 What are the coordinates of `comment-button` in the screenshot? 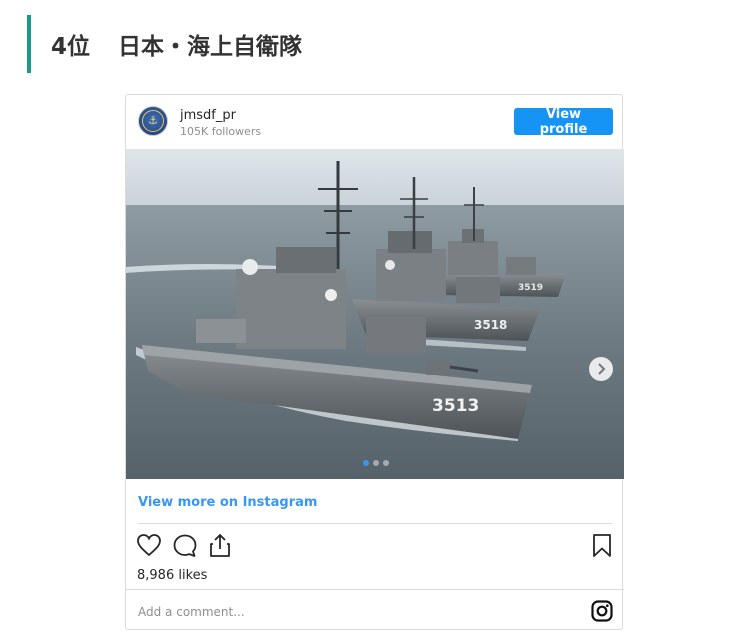 It's located at (185, 548).